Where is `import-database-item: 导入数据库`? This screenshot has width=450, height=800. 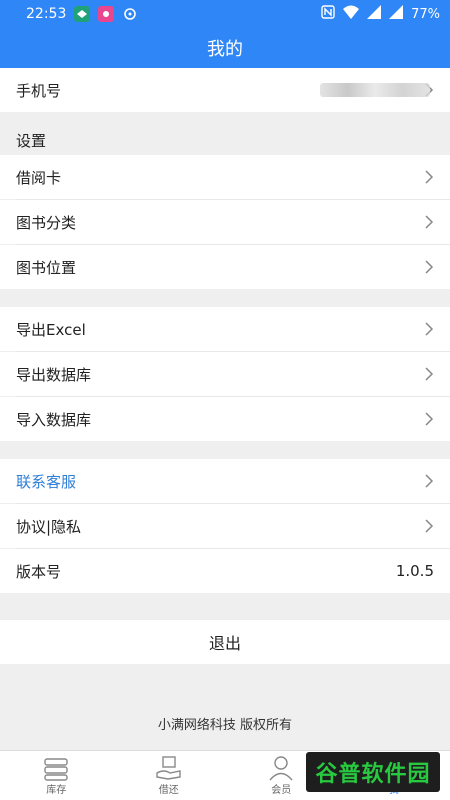
import-database-item: 导入数据库 is located at coordinates (225, 419).